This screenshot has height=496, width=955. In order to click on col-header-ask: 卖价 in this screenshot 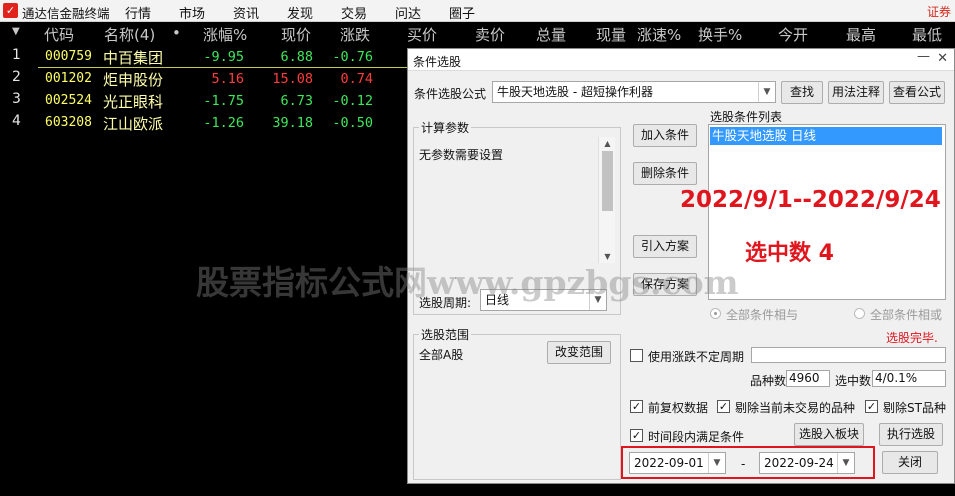, I will do `click(490, 34)`.